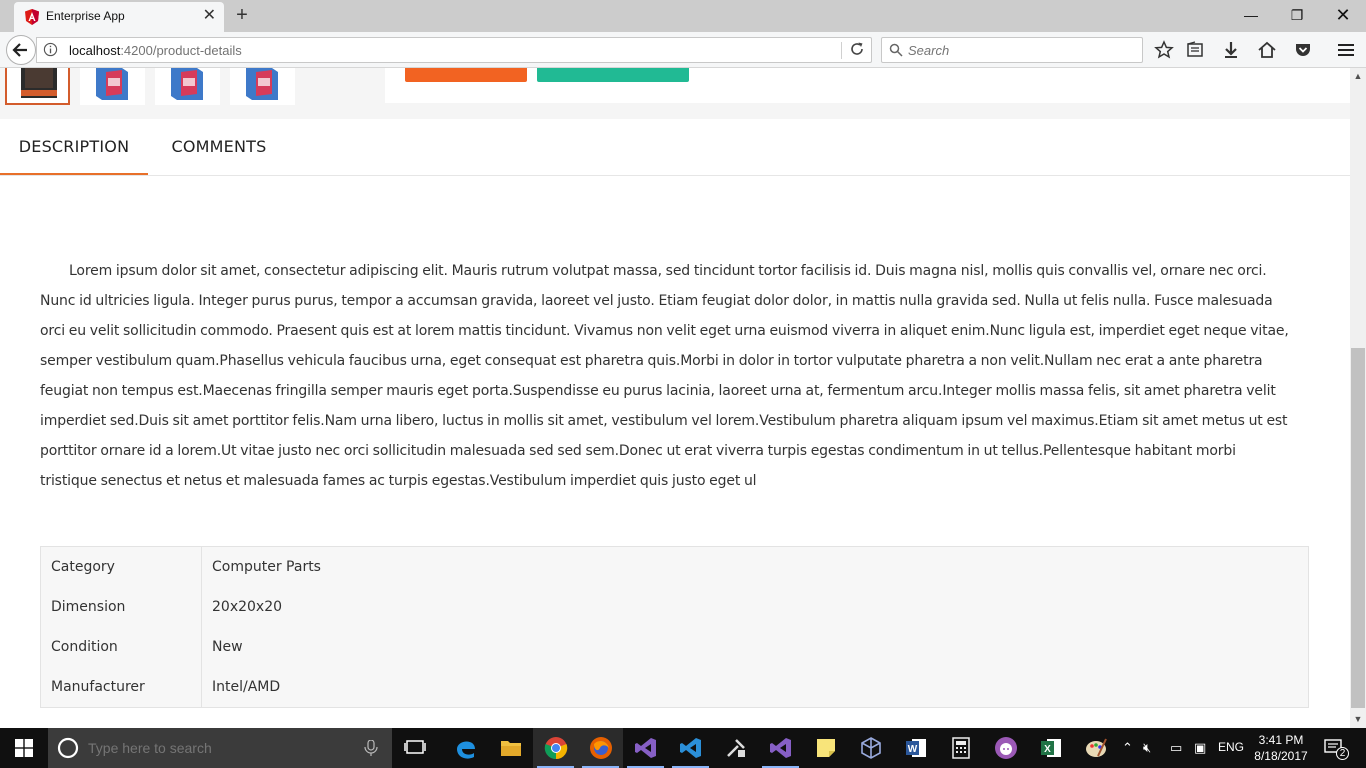  I want to click on taskbar-app-paint, so click(1095, 748).